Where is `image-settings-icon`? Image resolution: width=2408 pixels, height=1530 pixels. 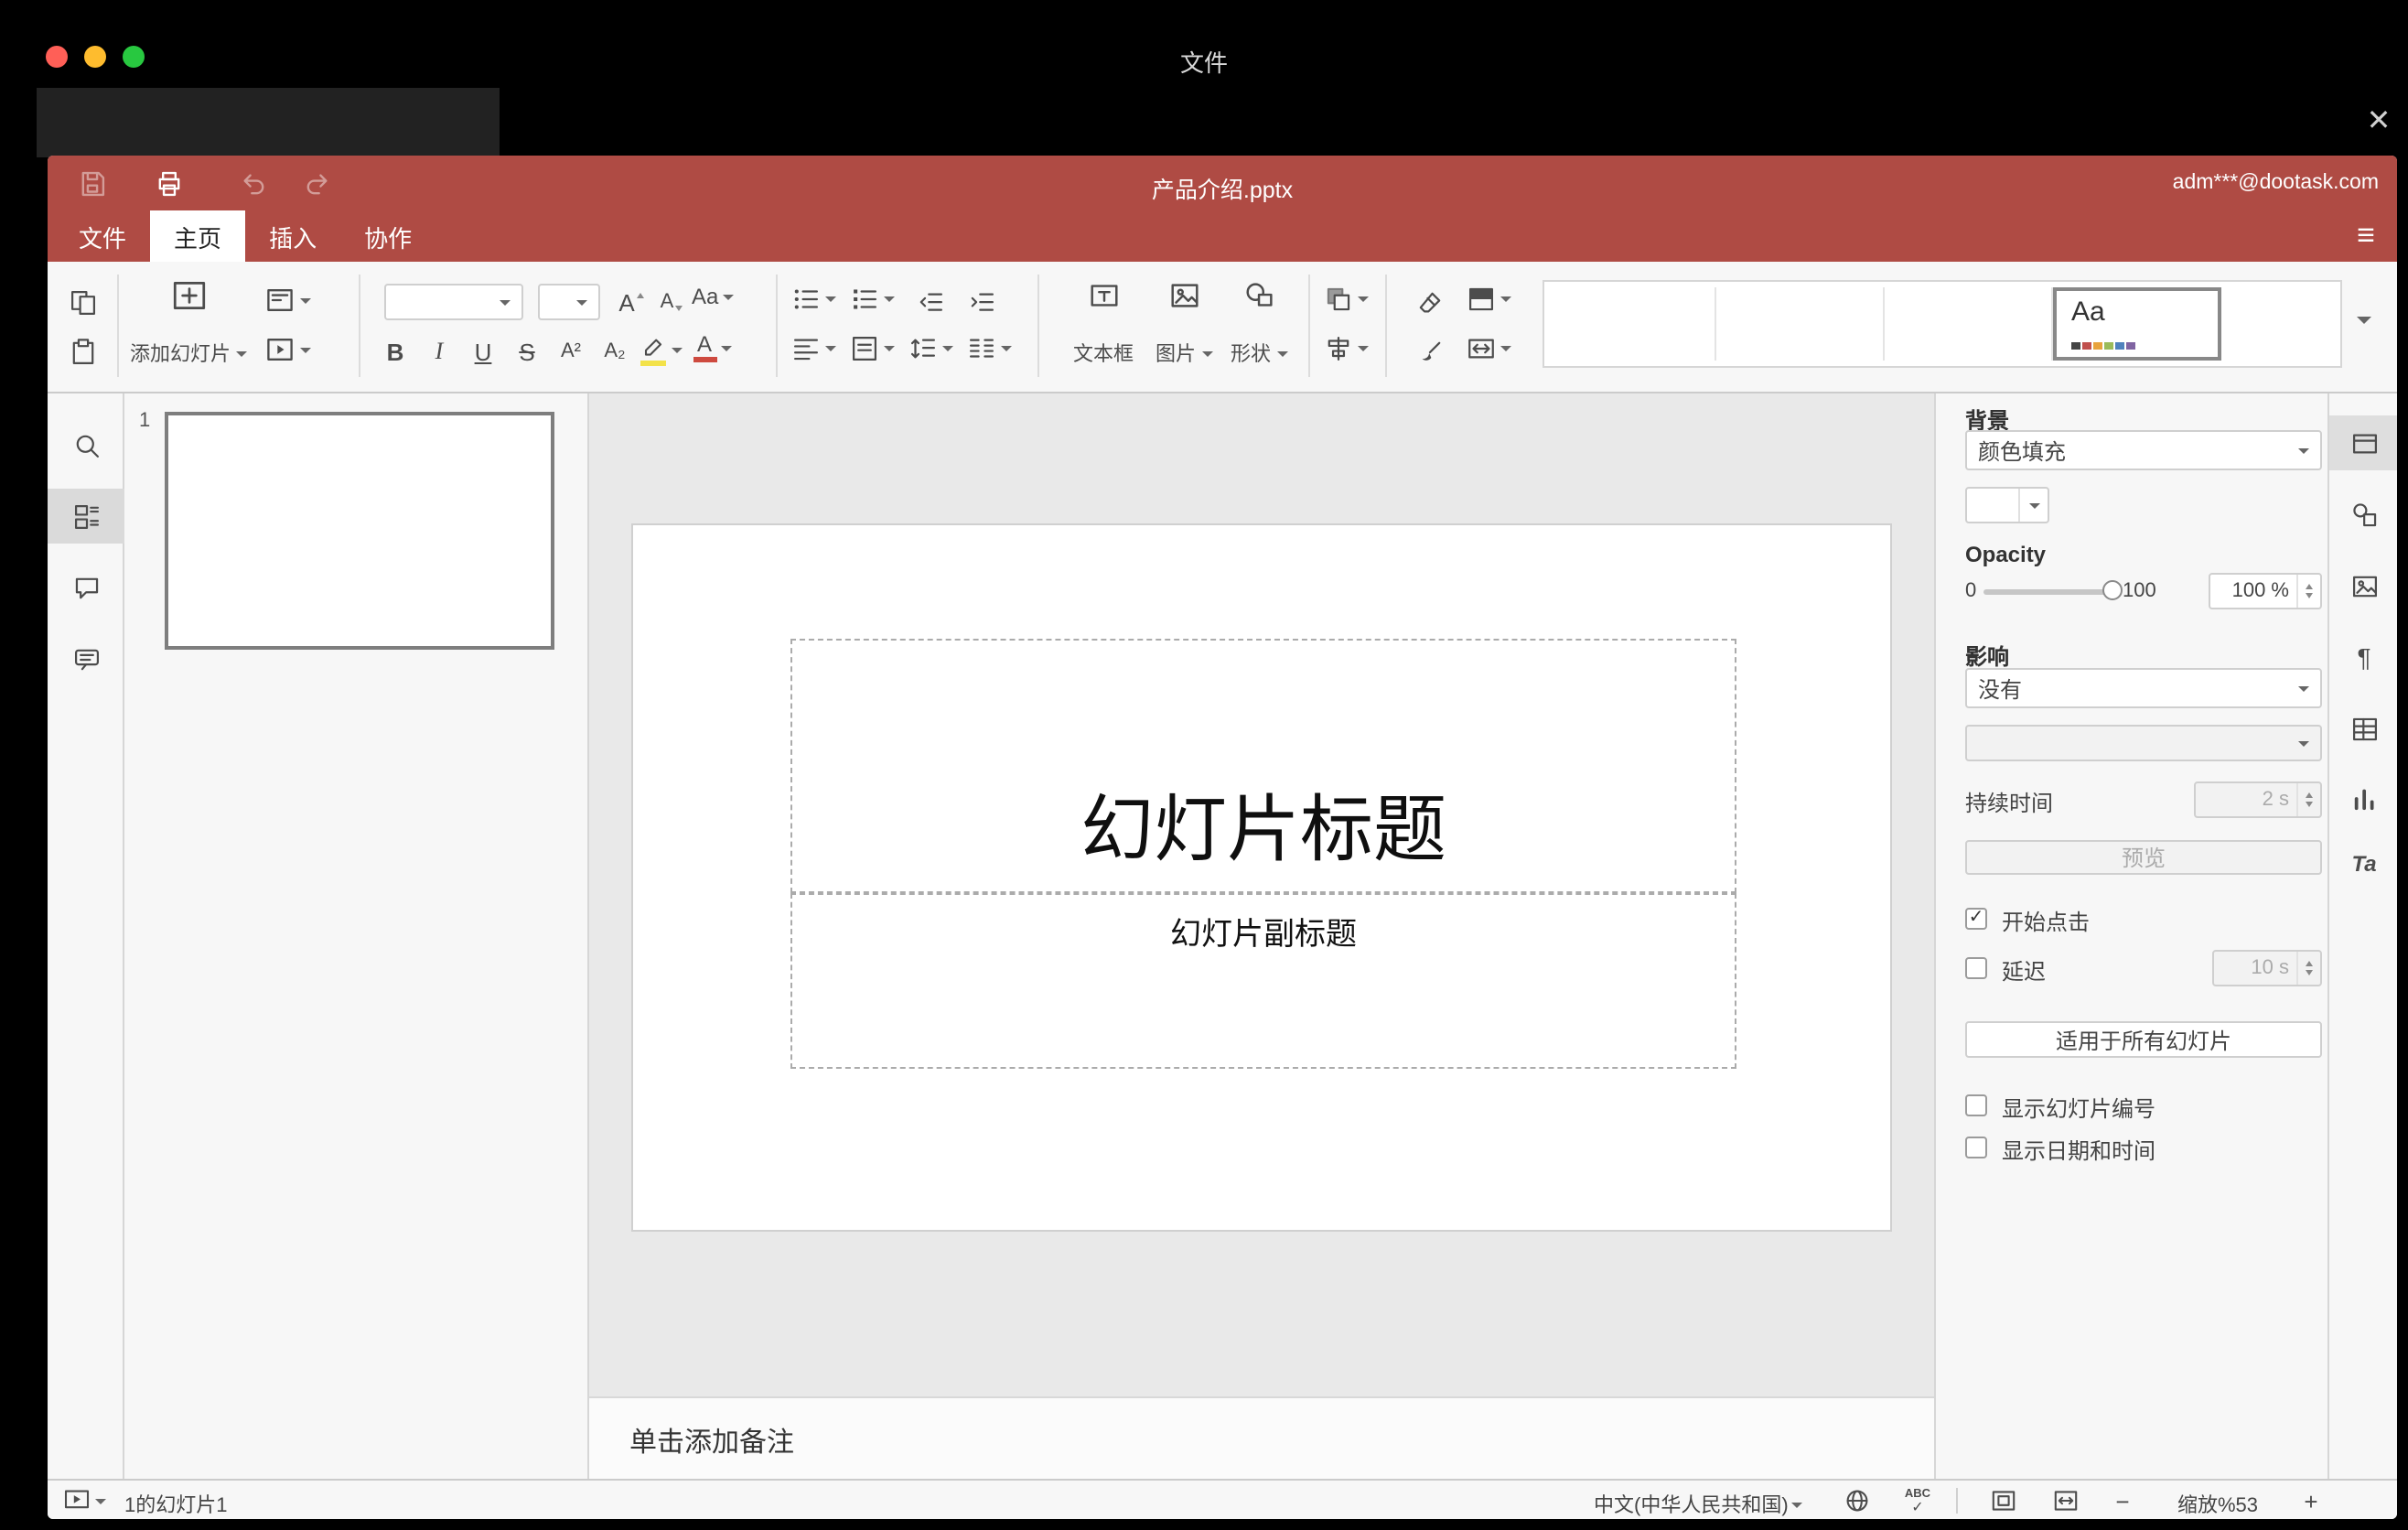
image-settings-icon is located at coordinates (2364, 586).